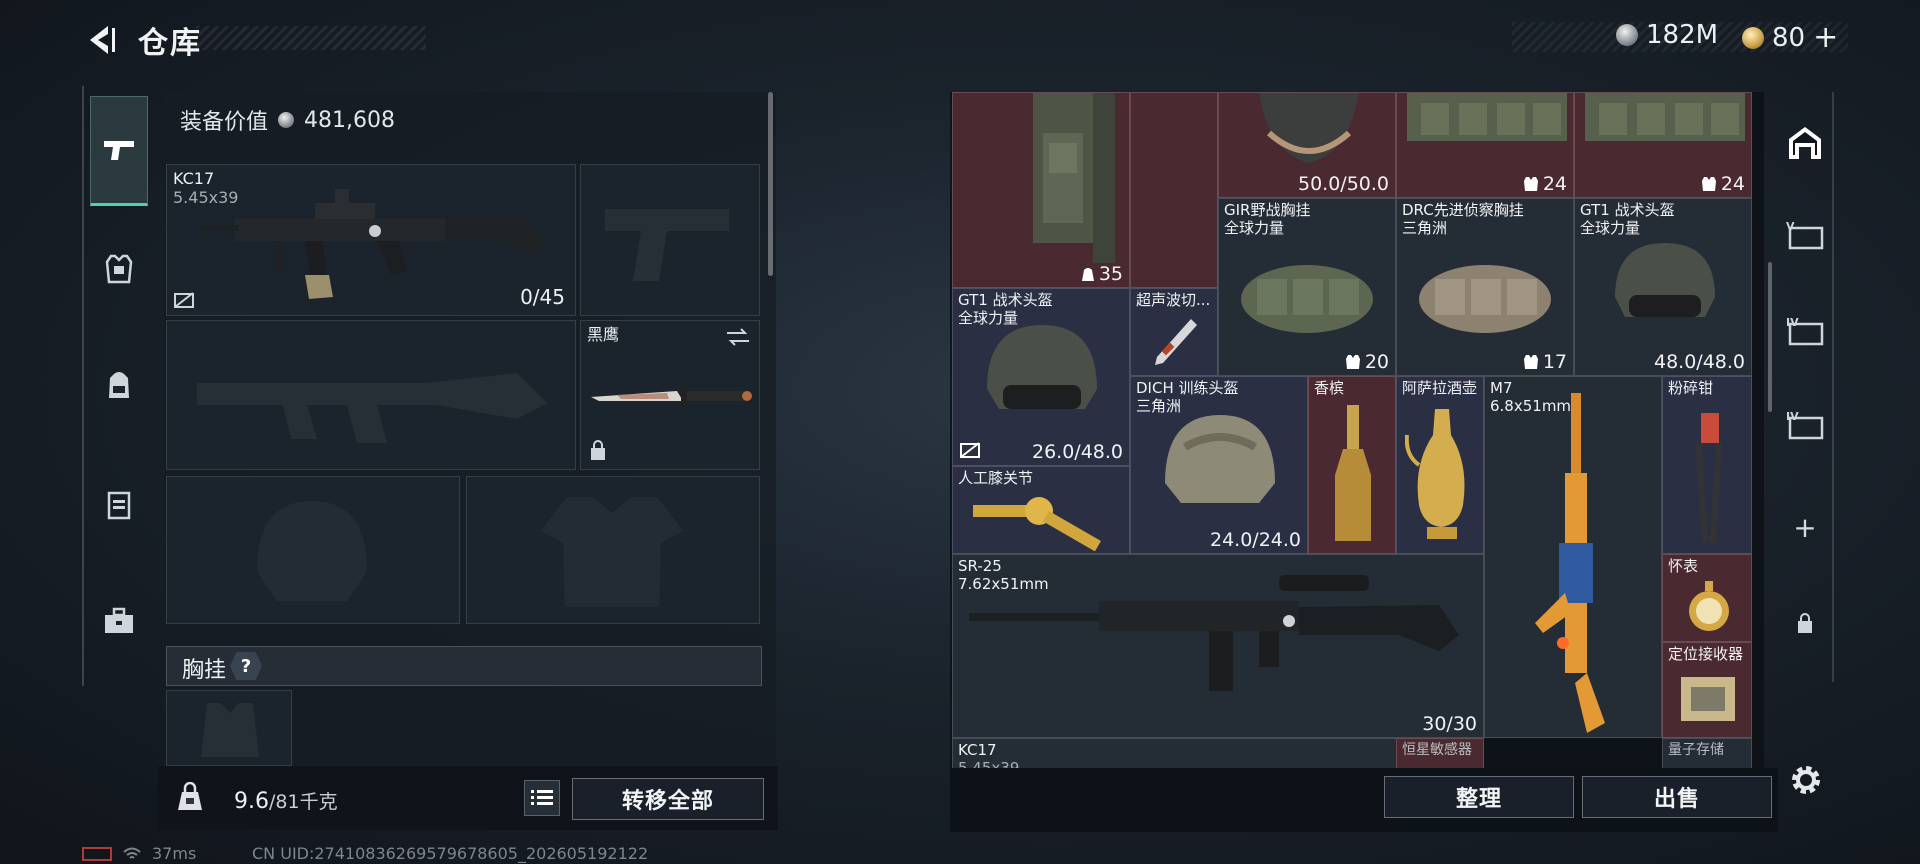 This screenshot has width=1920, height=864. Describe the element at coordinates (1329, 388) in the screenshot. I see `item-name: 香槟` at that location.